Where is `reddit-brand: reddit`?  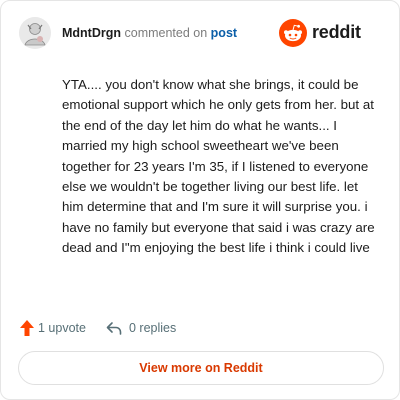 reddit-brand: reddit is located at coordinates (332, 33).